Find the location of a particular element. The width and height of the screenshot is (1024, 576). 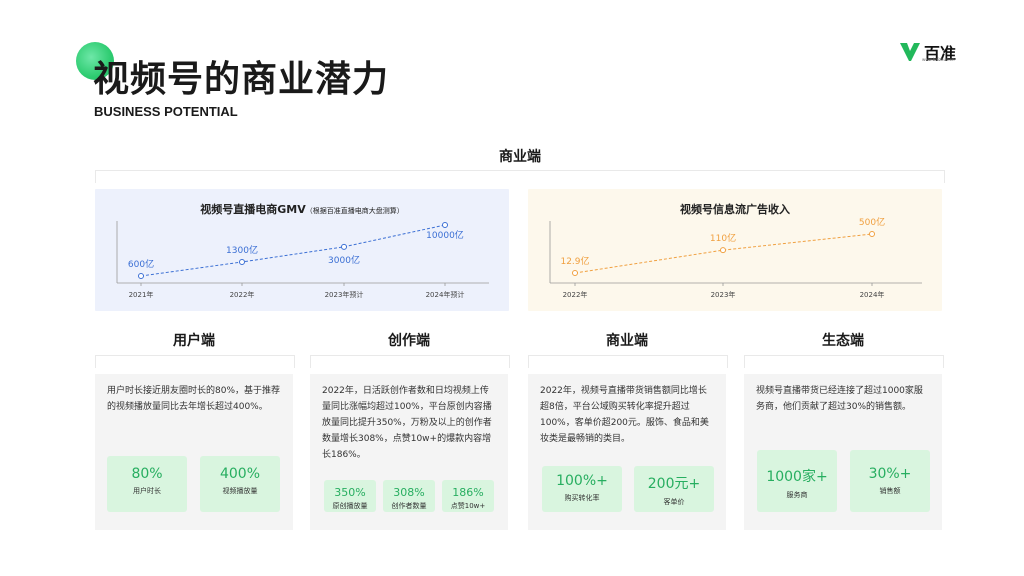

stat-value: 400% is located at coordinates (240, 474).